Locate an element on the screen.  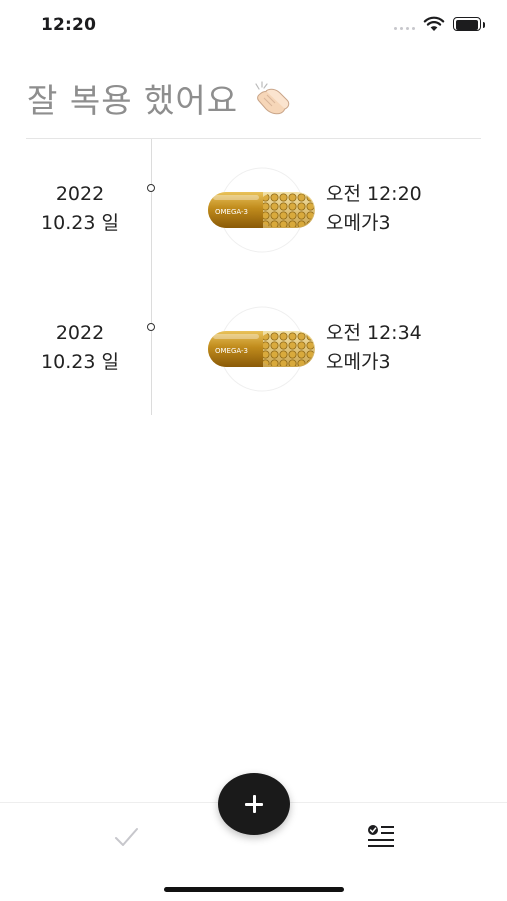
clapping-hands-icon is located at coordinates (272, 98).